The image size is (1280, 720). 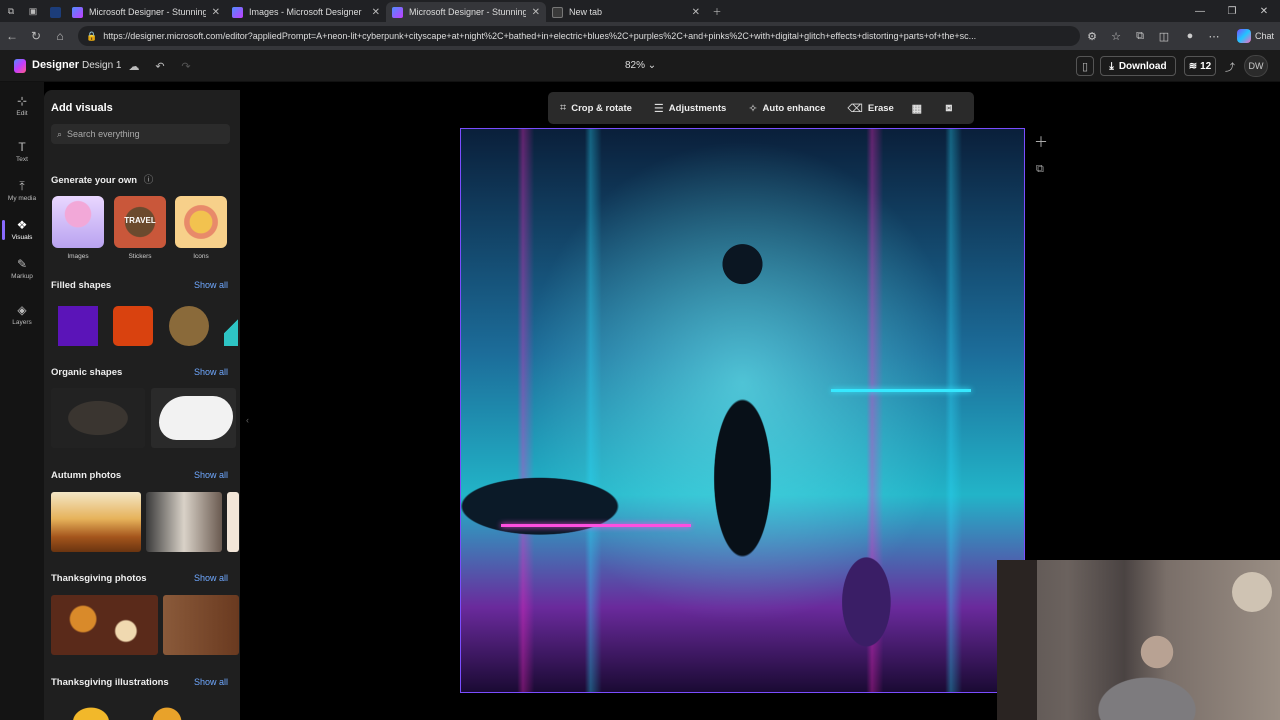 What do you see at coordinates (1116, 36) in the screenshot?
I see `favorites-icon: ☆` at bounding box center [1116, 36].